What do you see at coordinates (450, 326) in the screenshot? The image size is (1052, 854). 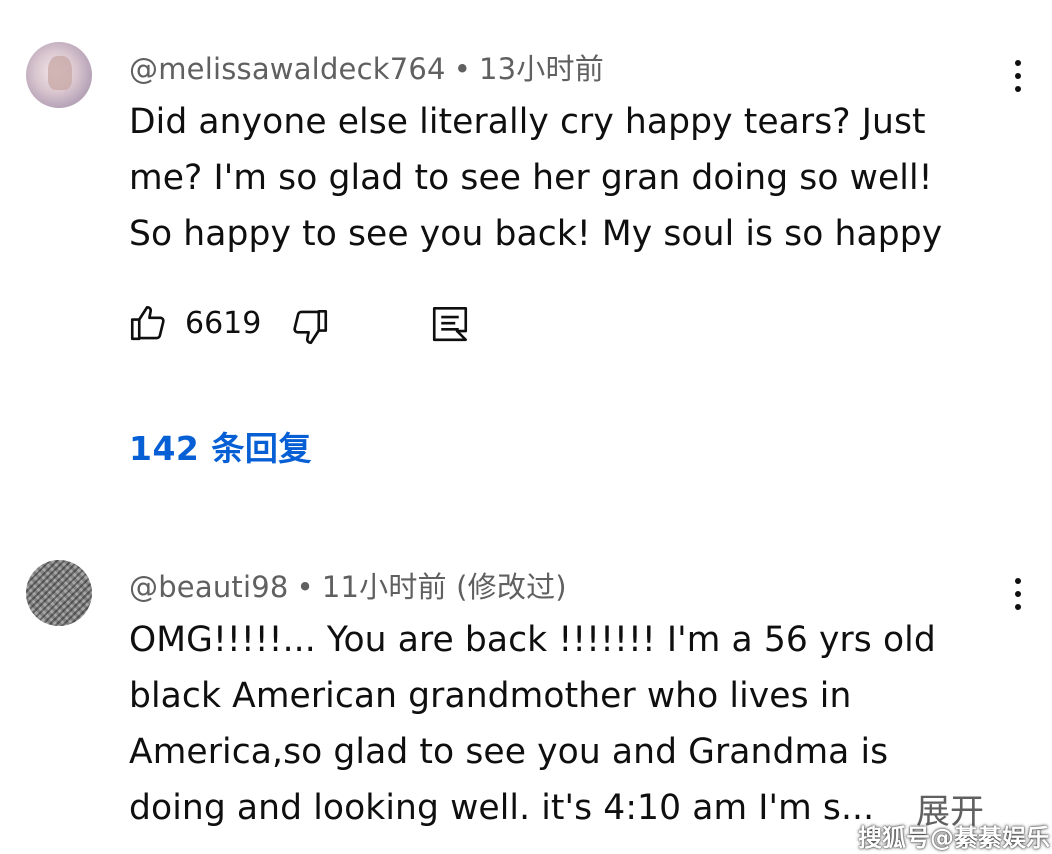 I see `reply-comment-icon` at bounding box center [450, 326].